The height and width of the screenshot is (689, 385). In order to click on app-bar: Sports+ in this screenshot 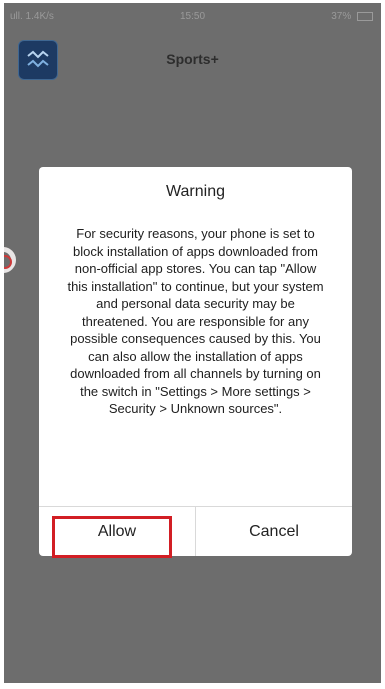, I will do `click(192, 64)`.